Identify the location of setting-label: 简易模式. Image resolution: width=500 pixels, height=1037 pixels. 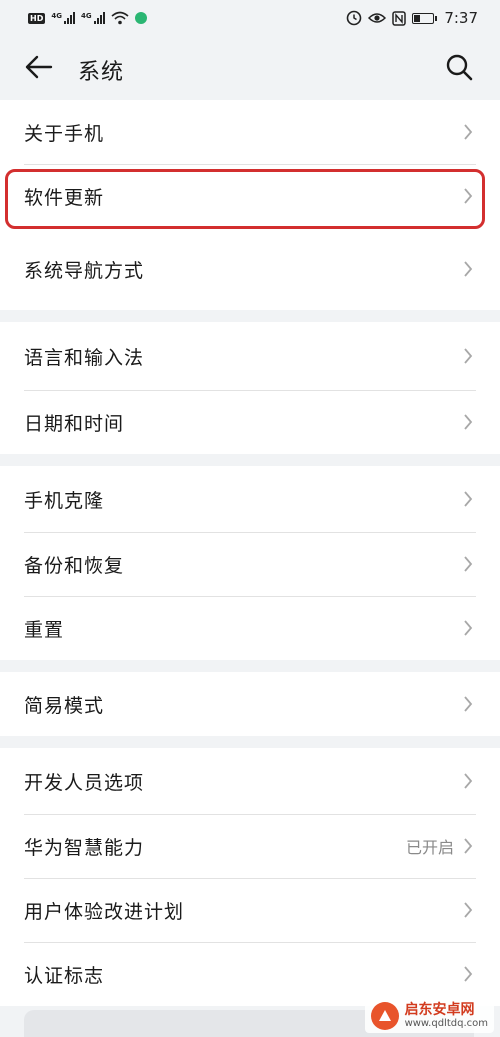
(64, 705).